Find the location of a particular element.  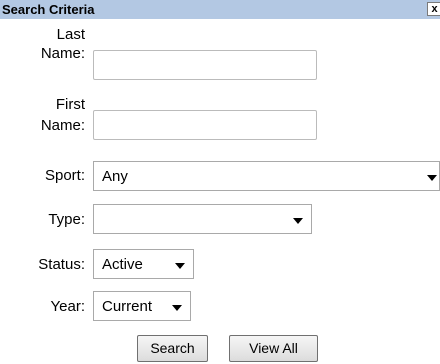

sport-dropdown-arrow-icon is located at coordinates (432, 178).